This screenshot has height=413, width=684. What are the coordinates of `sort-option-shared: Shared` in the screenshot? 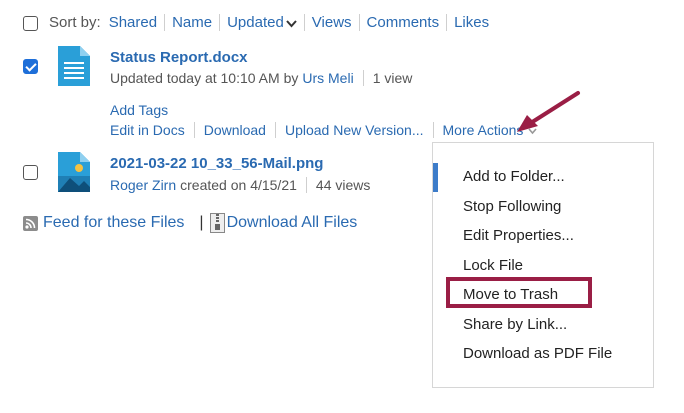 It's located at (133, 22).